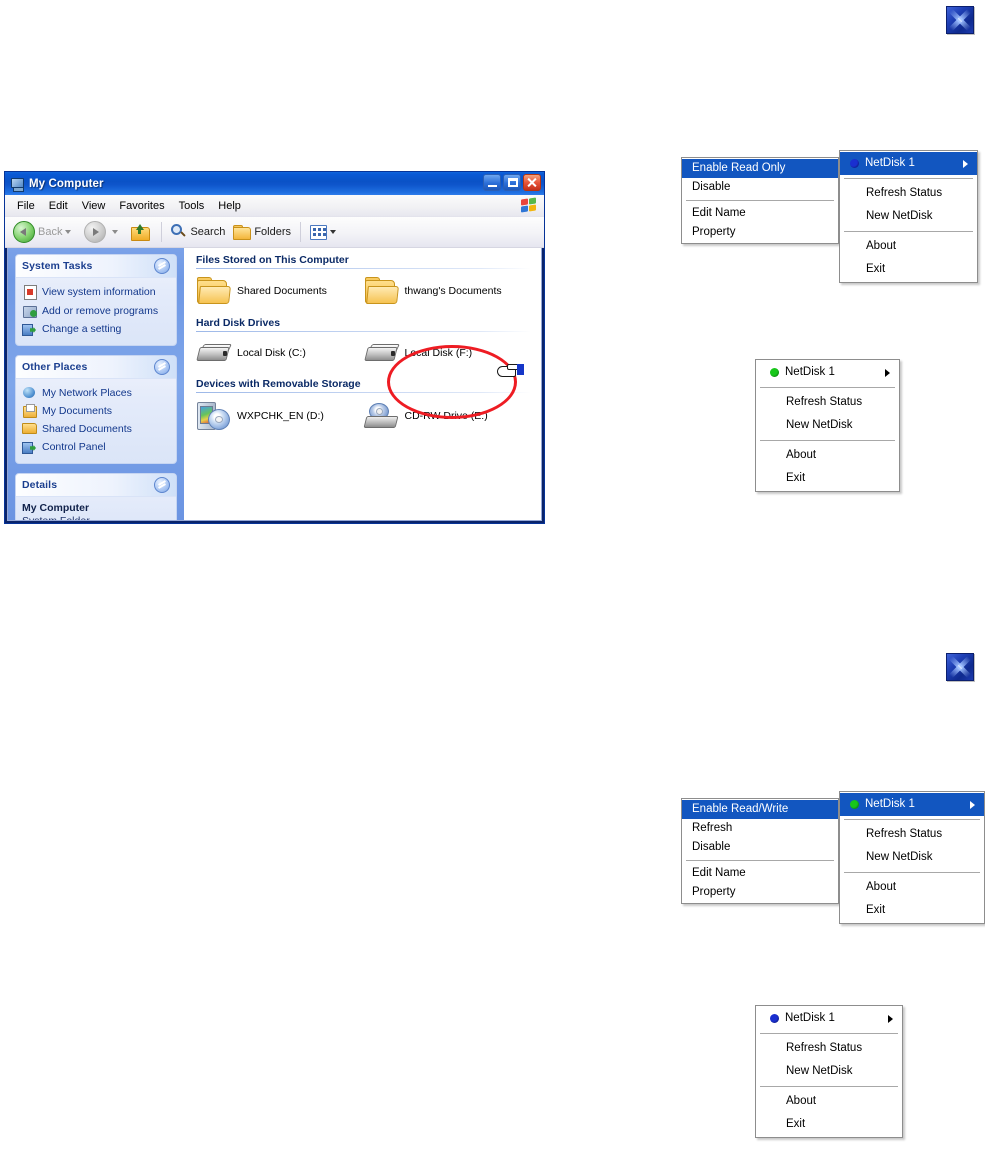 Image resolution: width=985 pixels, height=1150 pixels. Describe the element at coordinates (68, 232) in the screenshot. I see `back-dropdown-caret-icon` at that location.